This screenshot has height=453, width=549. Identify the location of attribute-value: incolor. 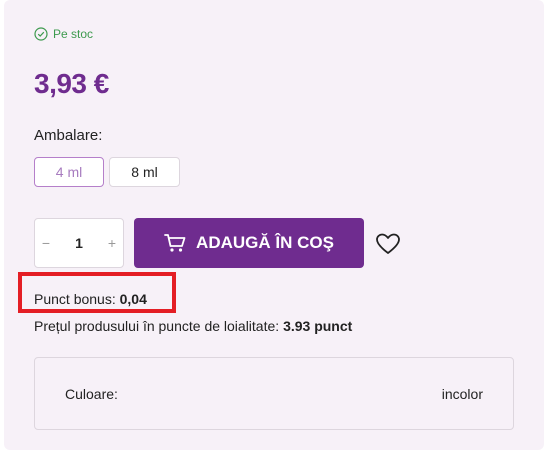
(462, 394).